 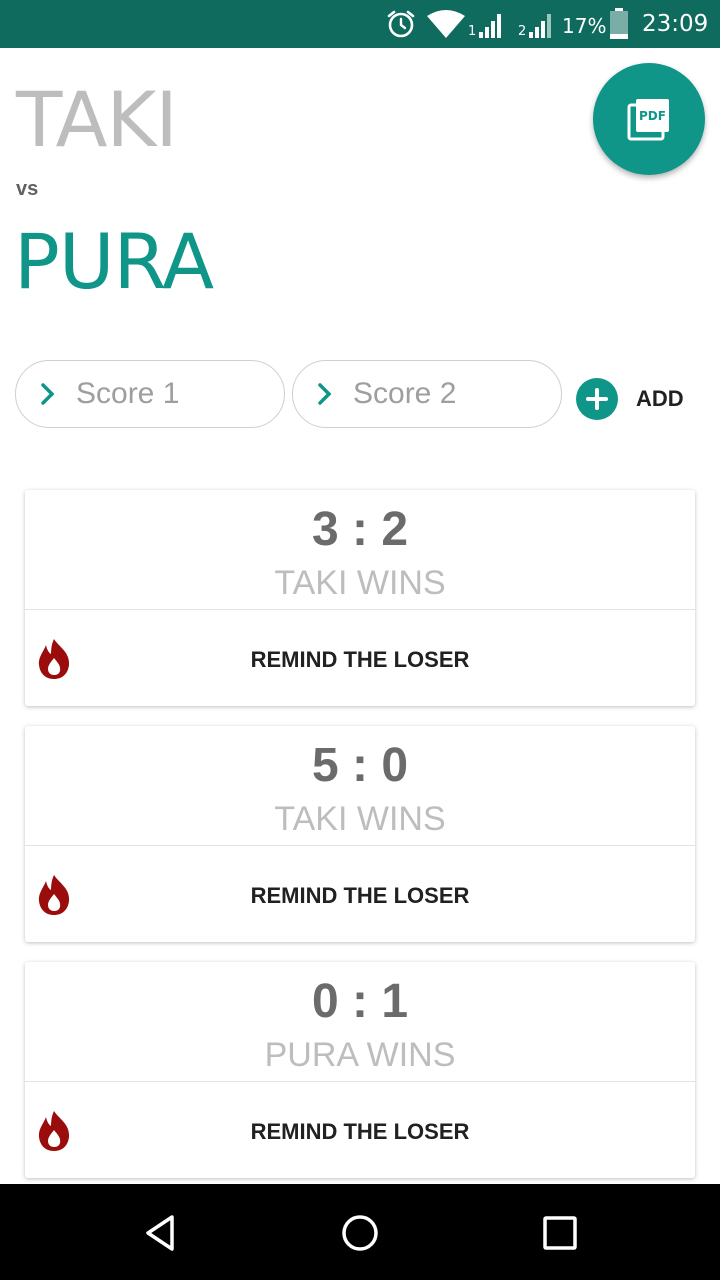 I want to click on pdf-icon-label: PDF, so click(x=652, y=116).